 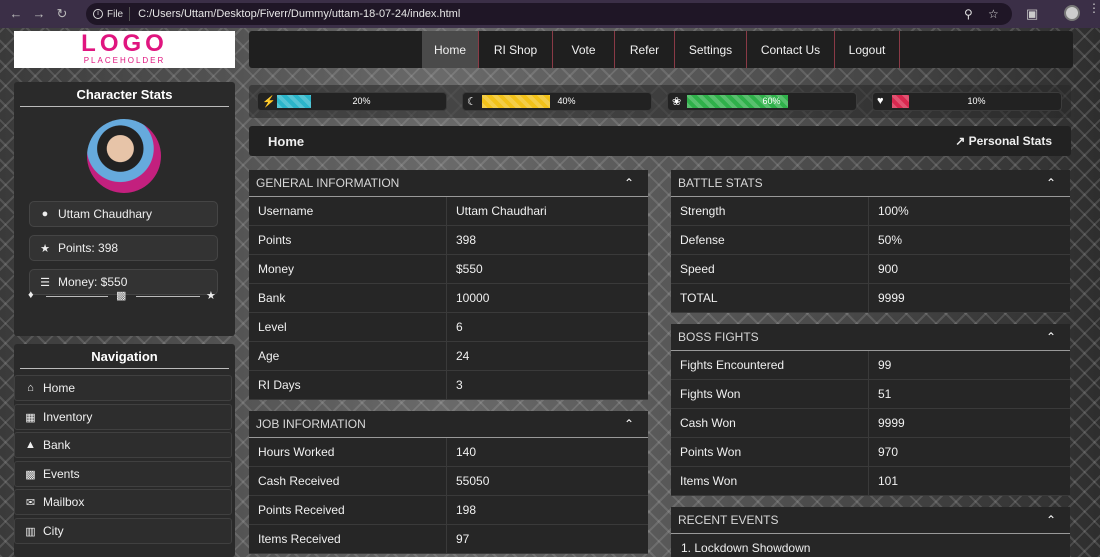 I want to click on nav-item-bank: ▲ Bank, so click(x=123, y=445).